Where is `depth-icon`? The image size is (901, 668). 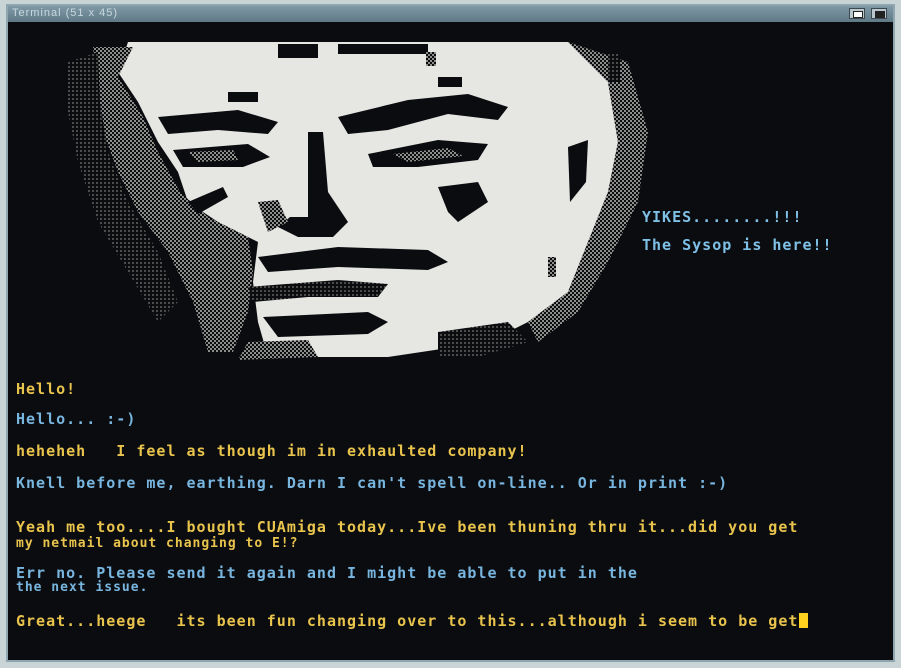
depth-icon is located at coordinates (858, 14).